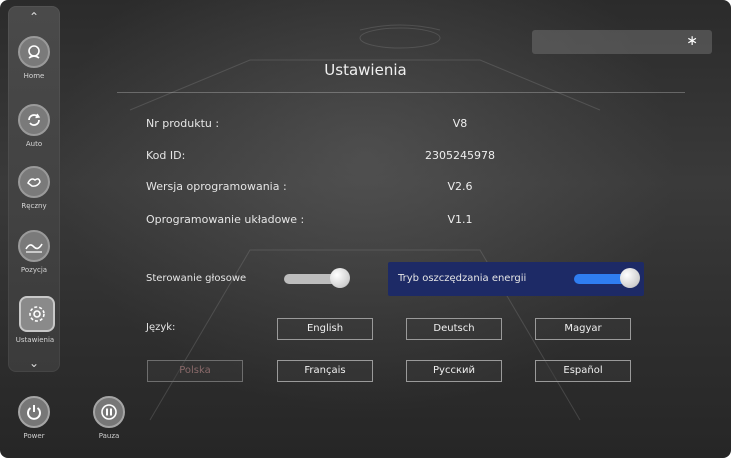 This screenshot has height=458, width=731. What do you see at coordinates (692, 41) in the screenshot?
I see `bluetooth-icon: ∗` at bounding box center [692, 41].